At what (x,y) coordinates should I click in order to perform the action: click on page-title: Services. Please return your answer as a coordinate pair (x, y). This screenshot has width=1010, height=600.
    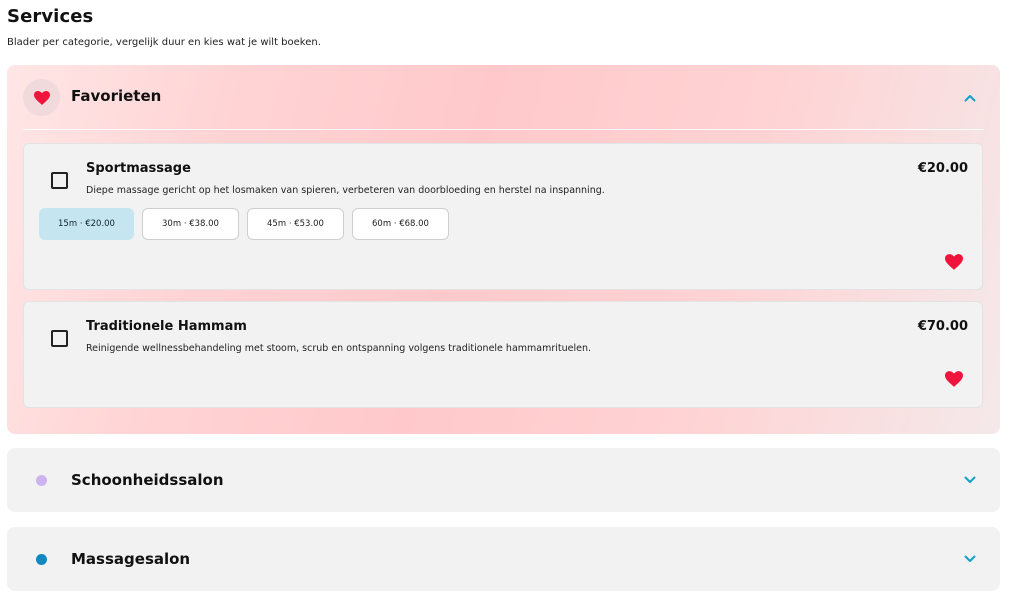
    Looking at the image, I should click on (50, 16).